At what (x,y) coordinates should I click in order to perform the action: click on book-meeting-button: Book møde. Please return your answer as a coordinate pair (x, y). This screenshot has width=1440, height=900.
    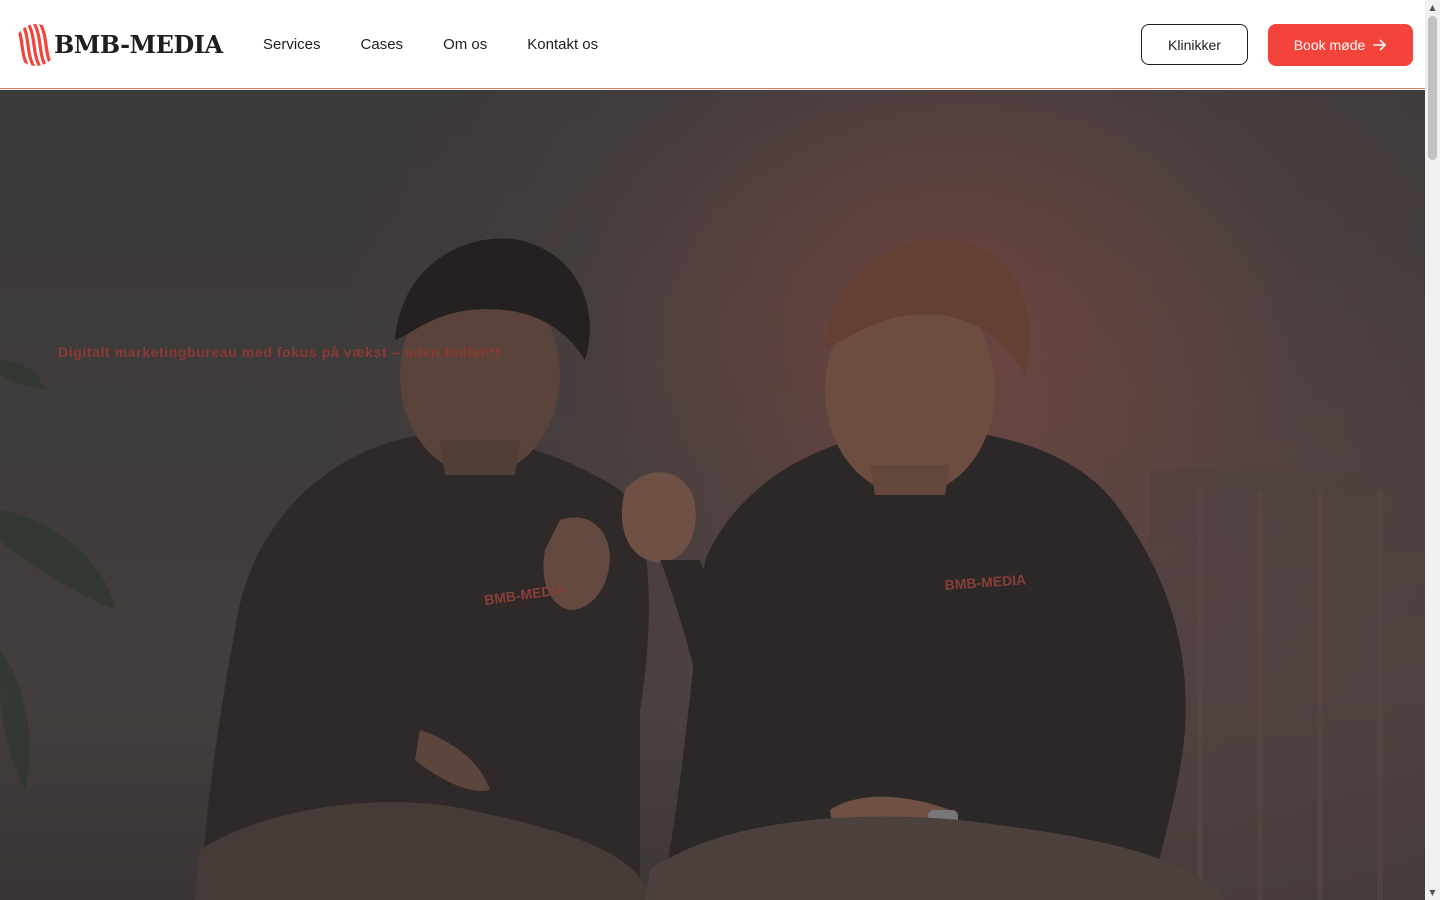
    Looking at the image, I should click on (1340, 45).